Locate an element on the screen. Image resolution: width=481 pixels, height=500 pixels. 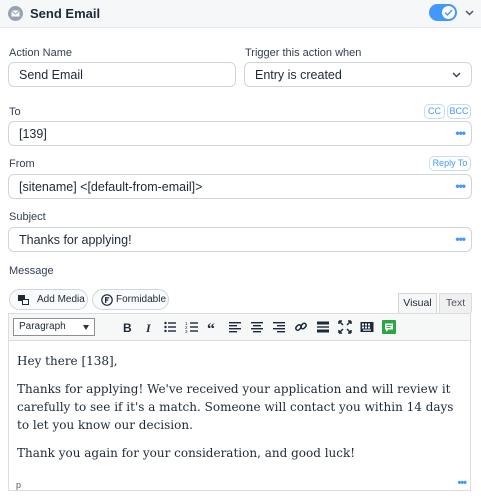
to-input: [139] ••• is located at coordinates (240, 133).